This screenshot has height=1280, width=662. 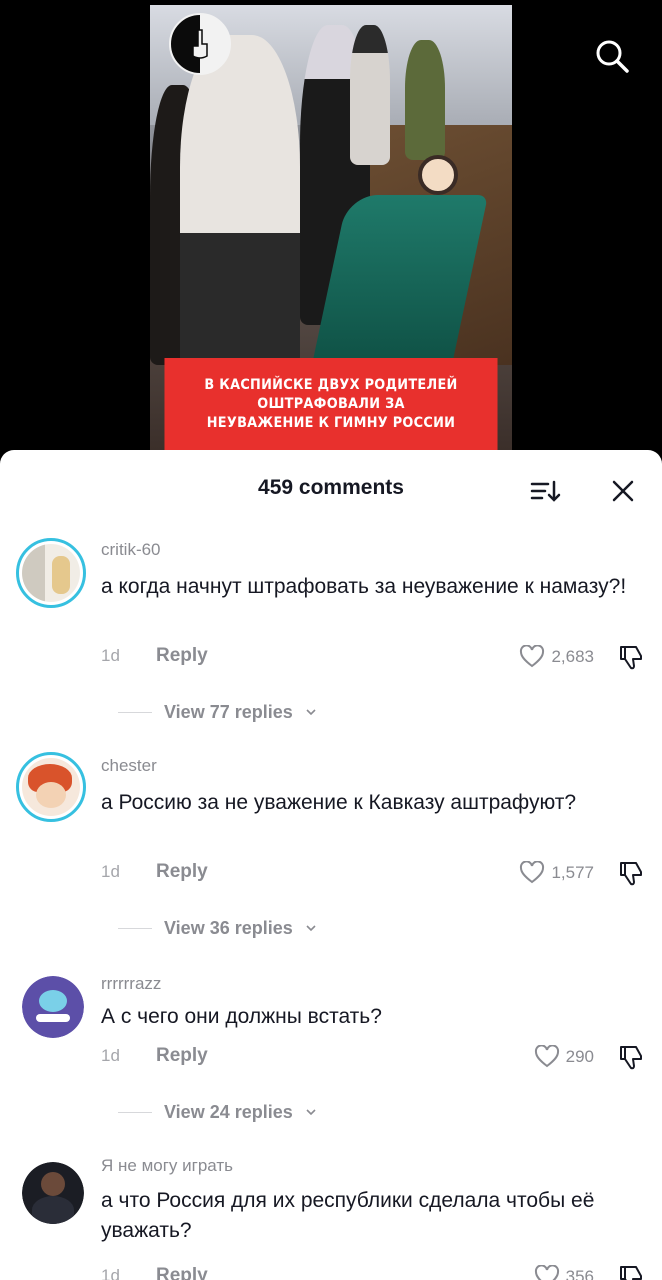 What do you see at coordinates (564, 1057) in the screenshot?
I see `like-button: 290` at bounding box center [564, 1057].